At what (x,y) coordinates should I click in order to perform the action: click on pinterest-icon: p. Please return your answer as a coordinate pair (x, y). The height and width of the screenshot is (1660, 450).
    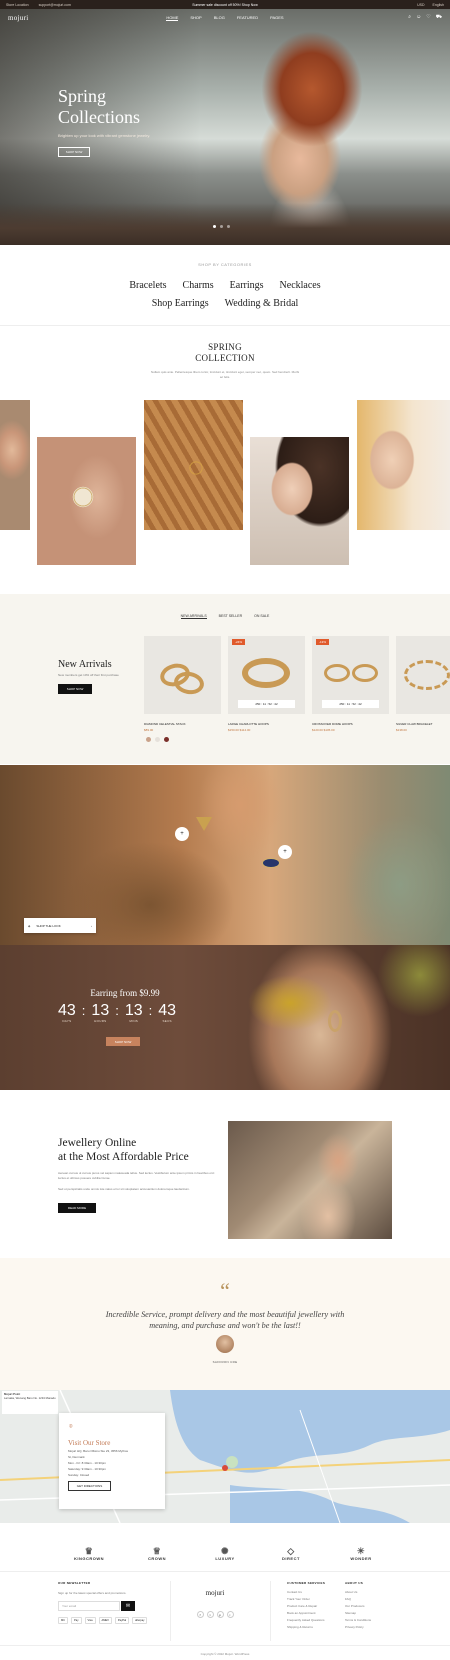
    Looking at the image, I should click on (220, 1614).